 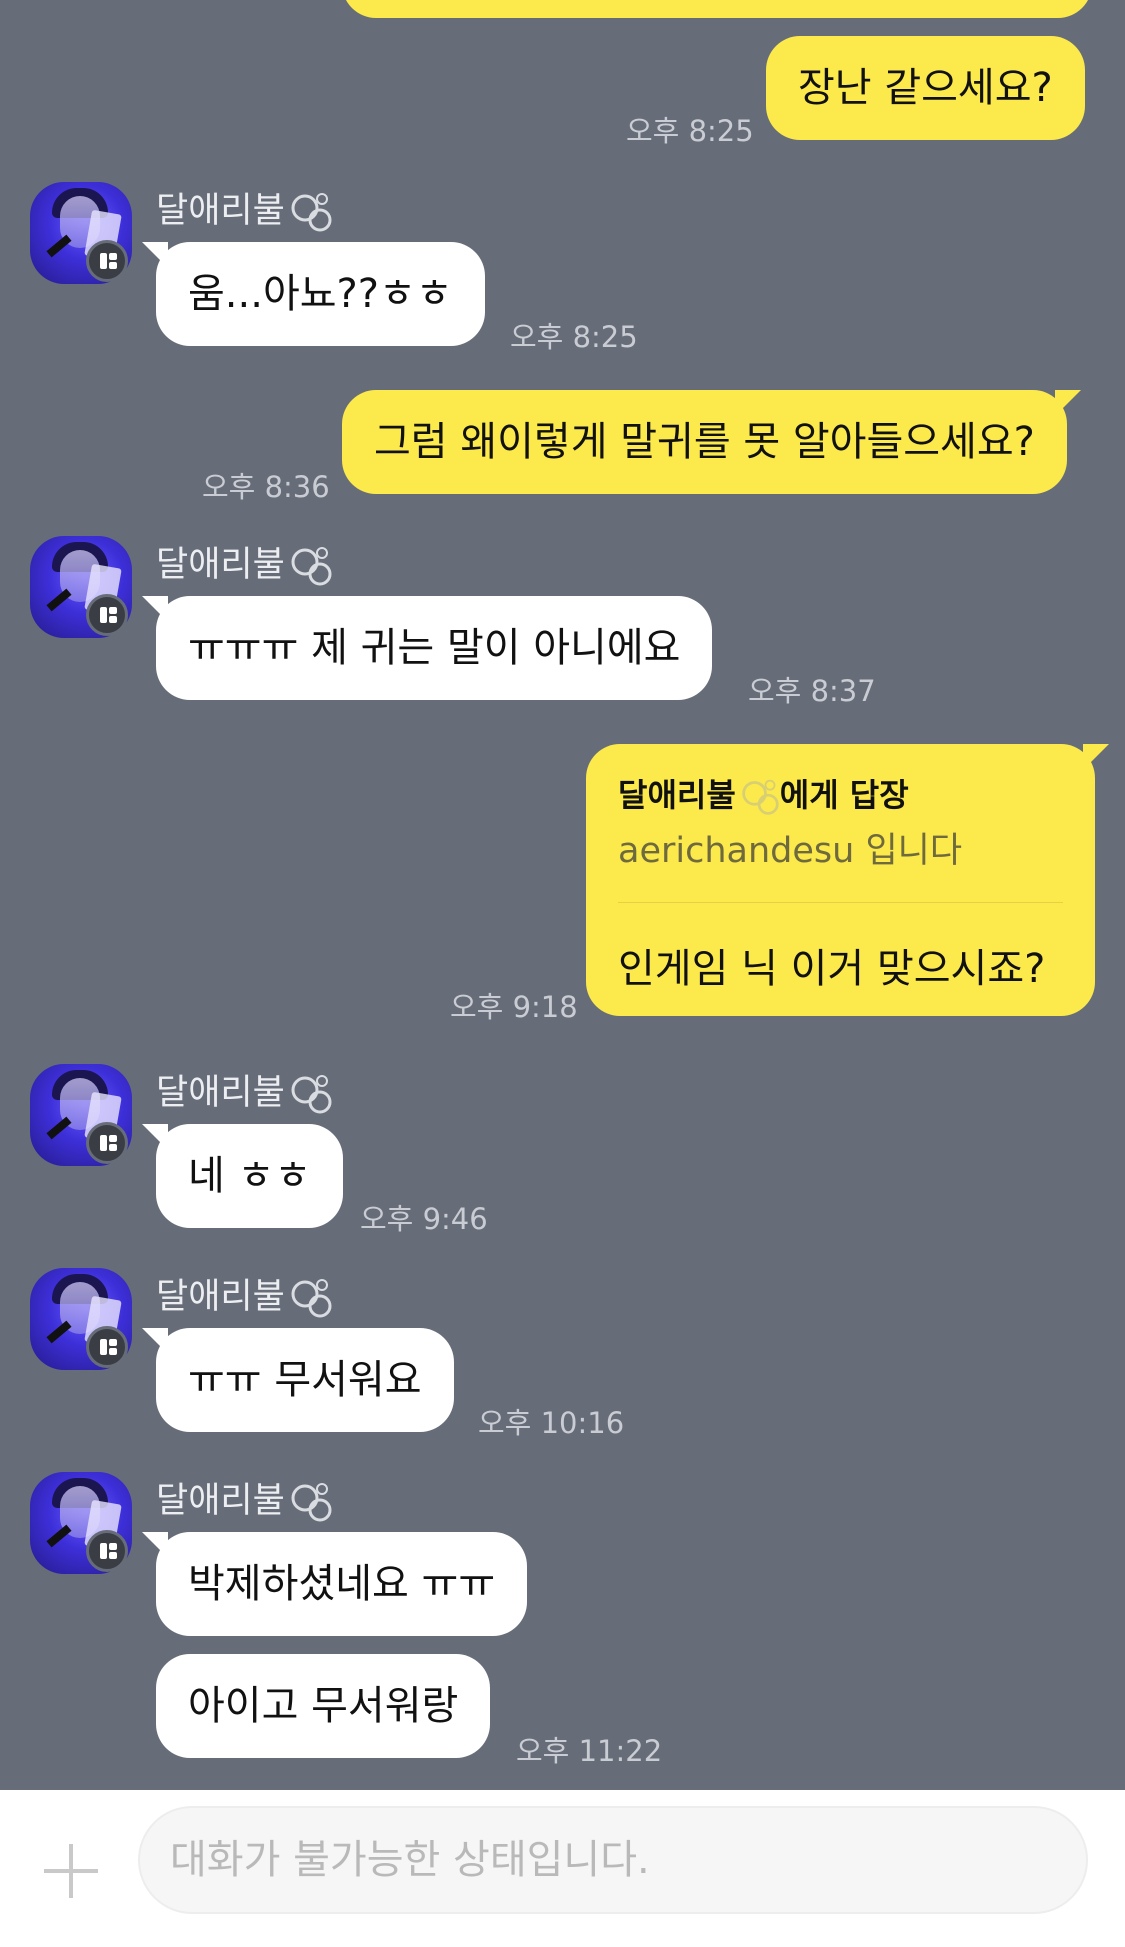 What do you see at coordinates (812, 691) in the screenshot?
I see `message-time: 오후 8:37` at bounding box center [812, 691].